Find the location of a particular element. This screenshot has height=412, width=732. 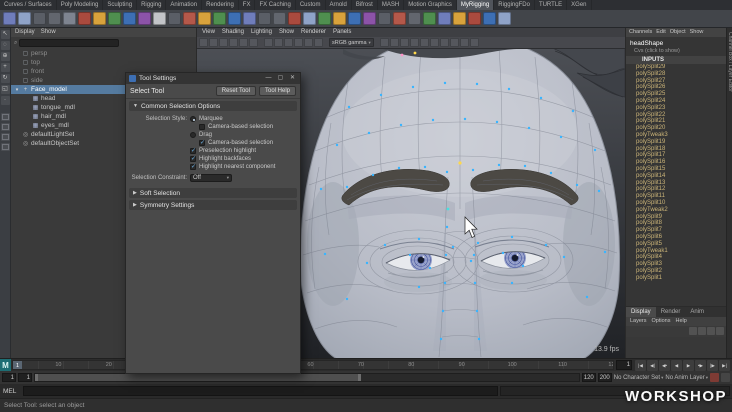

viewport-menu-renderer: Renderer is located at coordinates (313, 32).